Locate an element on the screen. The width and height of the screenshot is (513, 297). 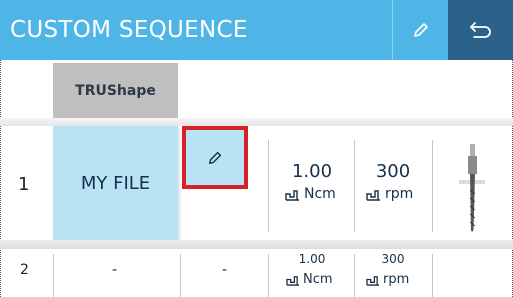
back-button is located at coordinates (480, 30).